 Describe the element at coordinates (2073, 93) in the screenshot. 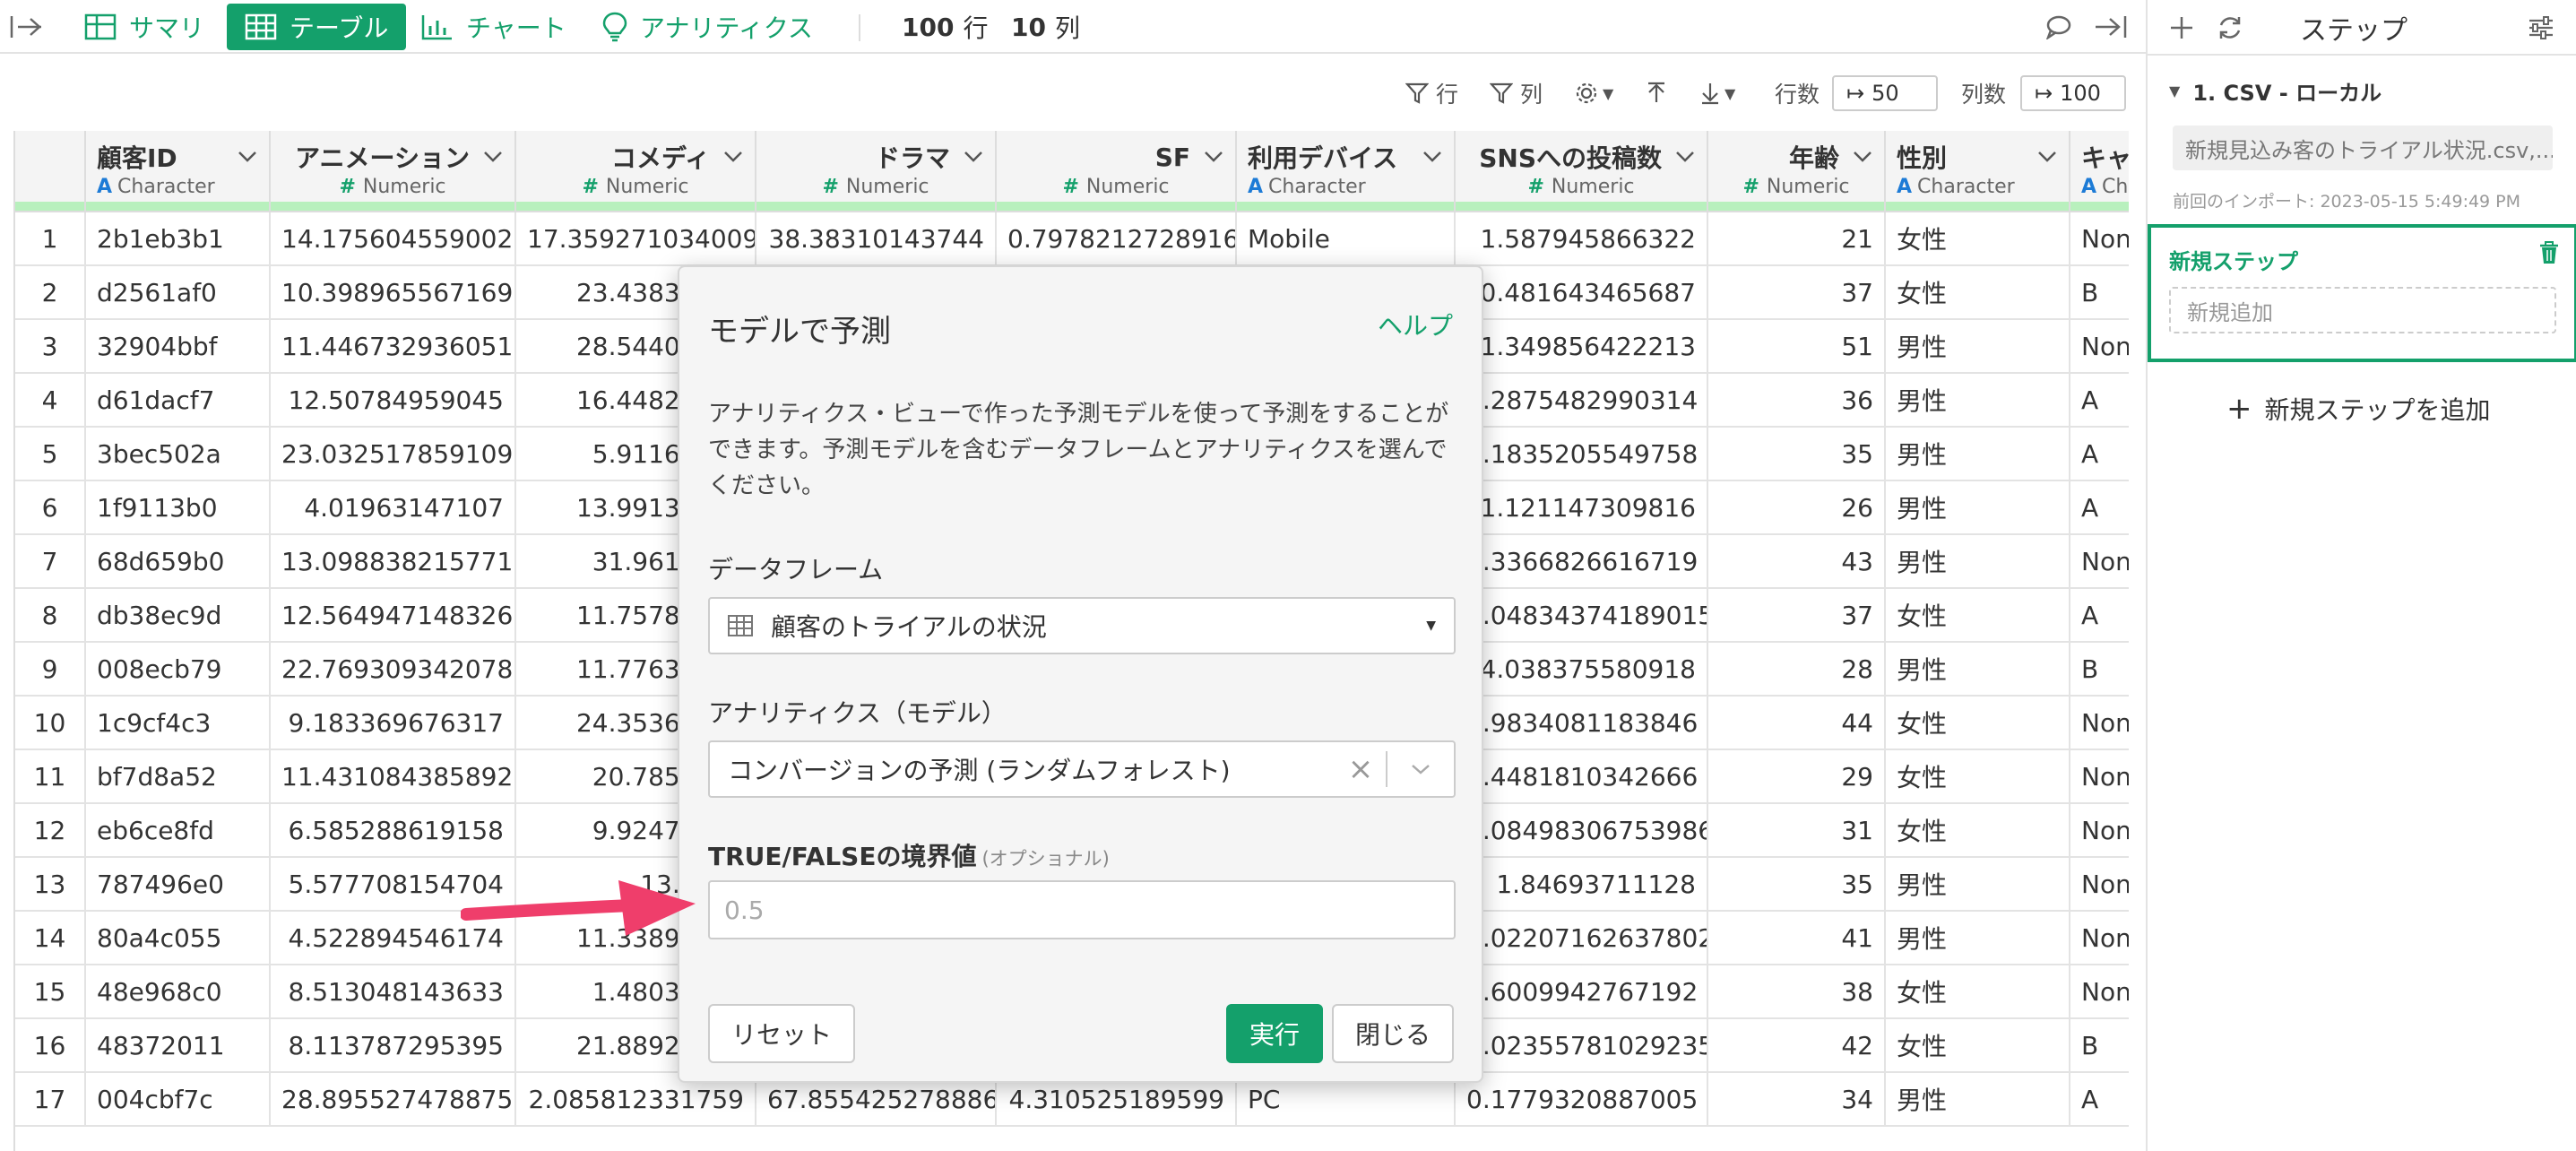

I see `cols-limit-control: ↦ 100` at that location.